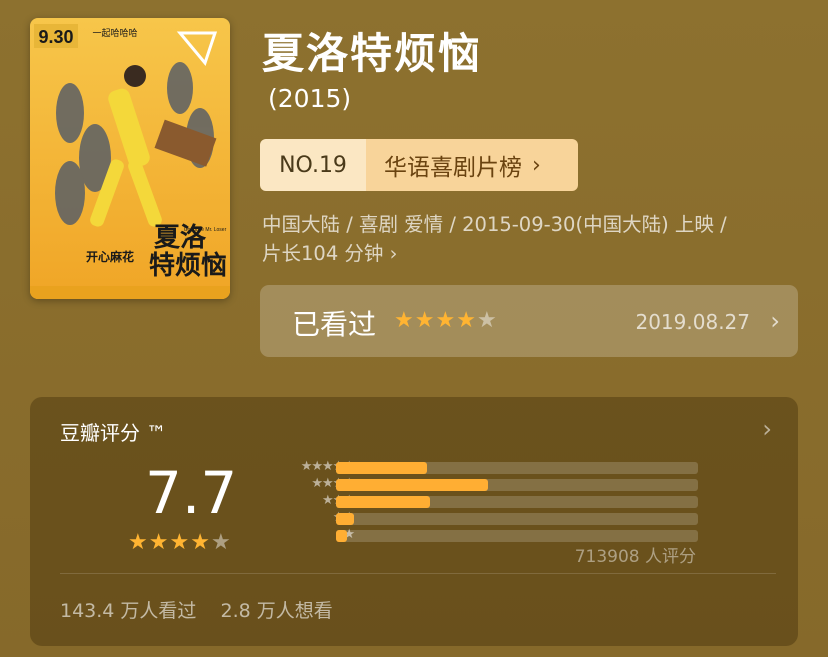 This screenshot has width=828, height=657. What do you see at coordinates (692, 322) in the screenshot?
I see `watched-date: 2019.08.27` at bounding box center [692, 322].